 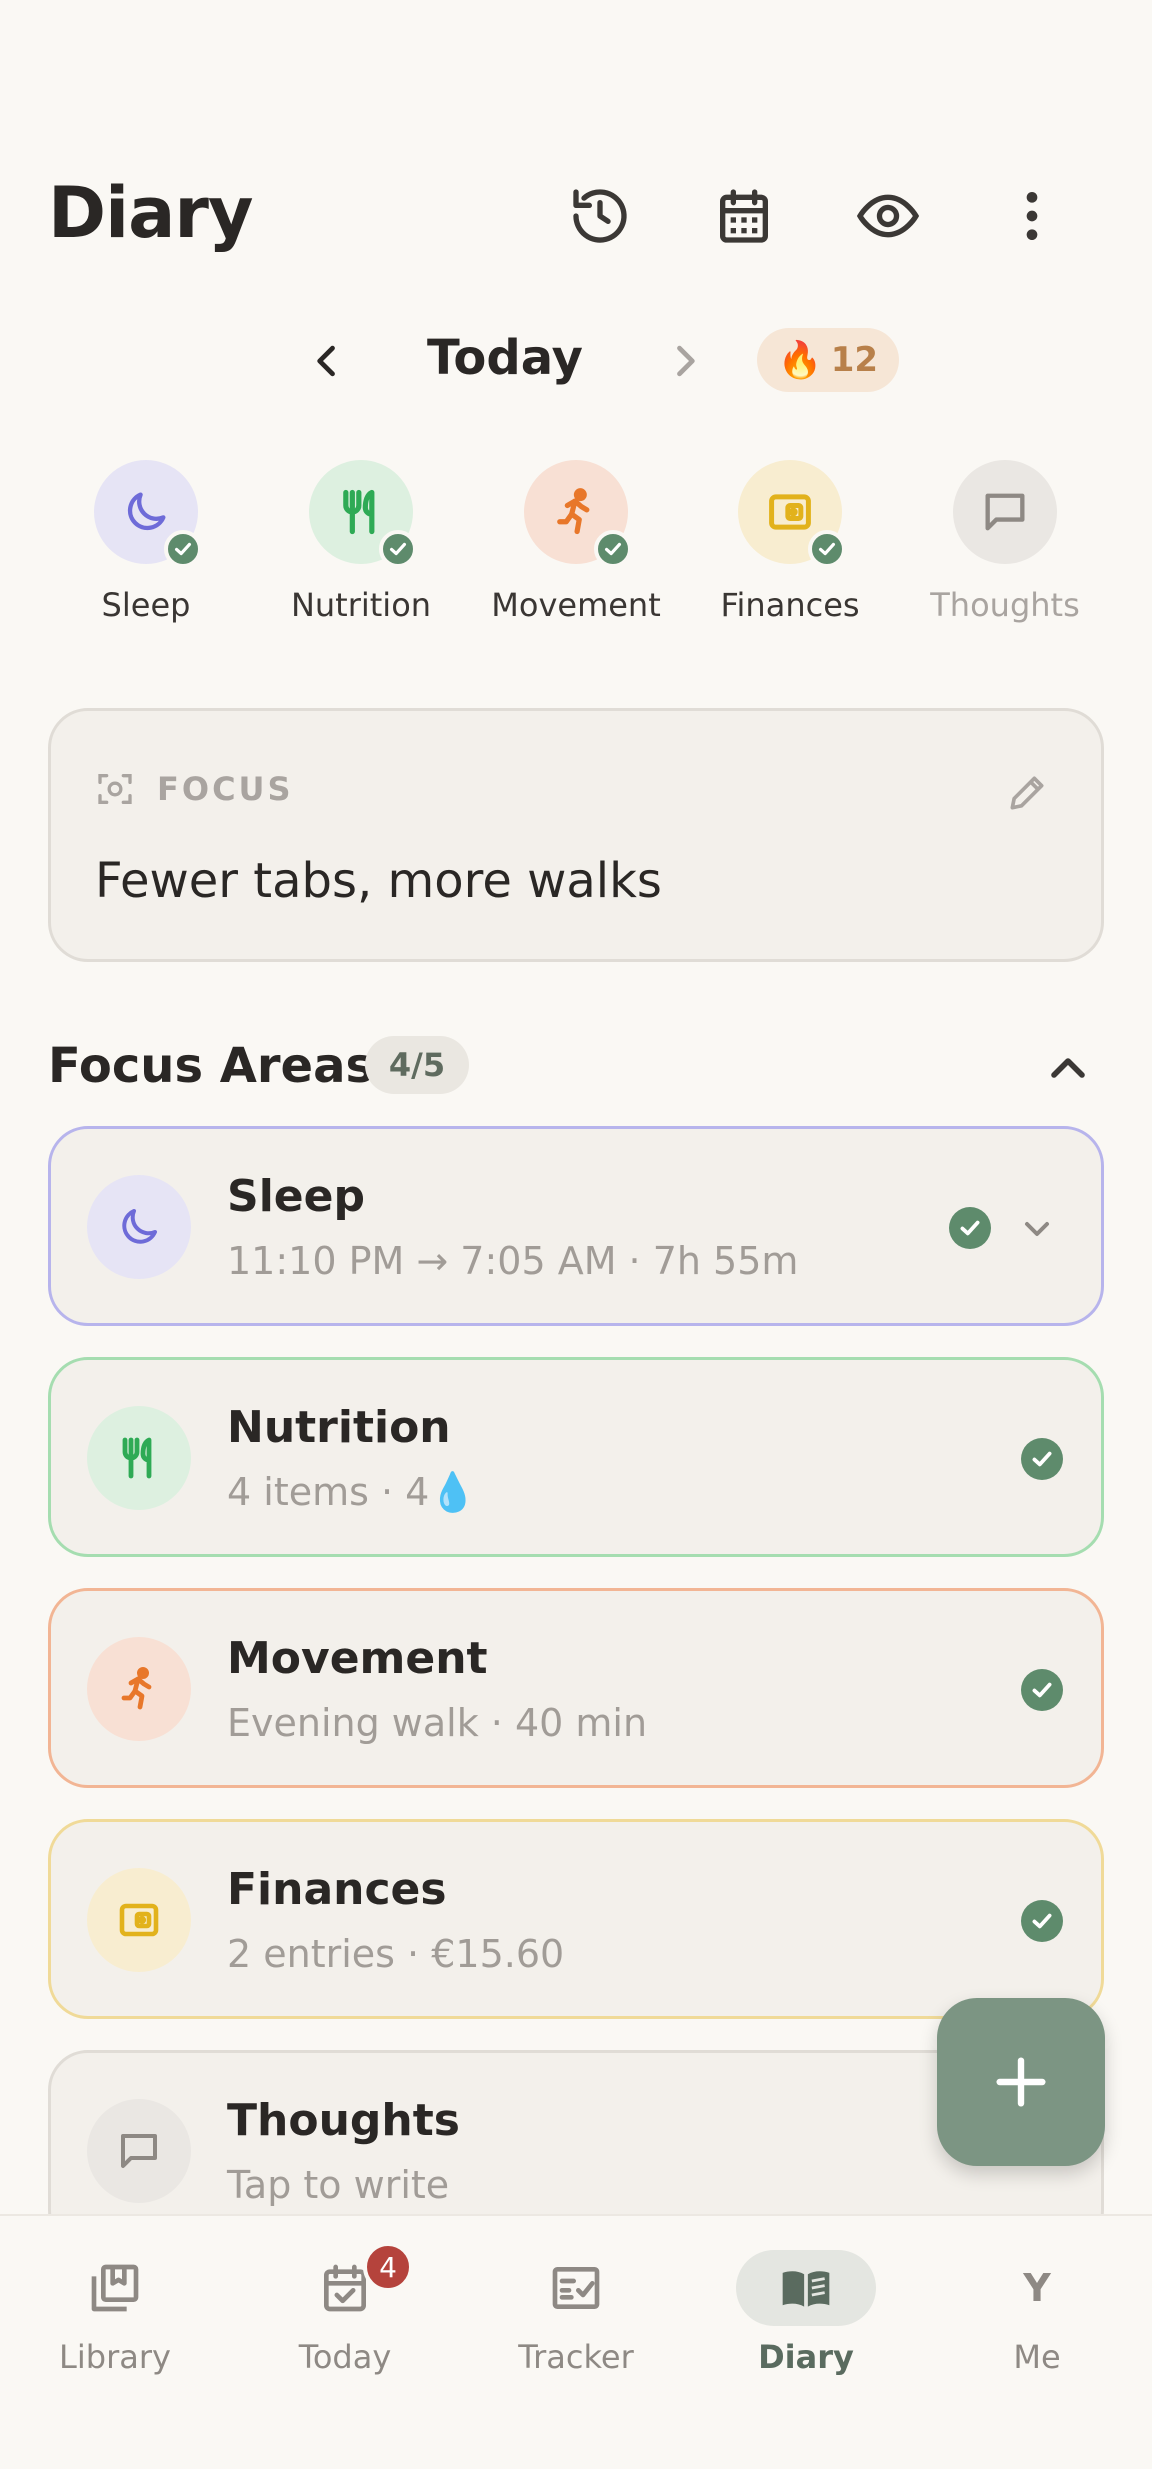 I want to click on nav-item-library: Library, so click(x=115, y=2316).